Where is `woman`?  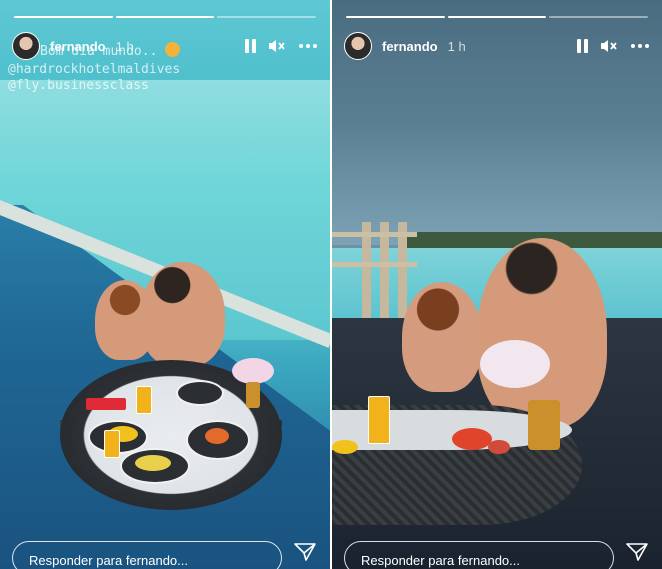 woman is located at coordinates (442, 337).